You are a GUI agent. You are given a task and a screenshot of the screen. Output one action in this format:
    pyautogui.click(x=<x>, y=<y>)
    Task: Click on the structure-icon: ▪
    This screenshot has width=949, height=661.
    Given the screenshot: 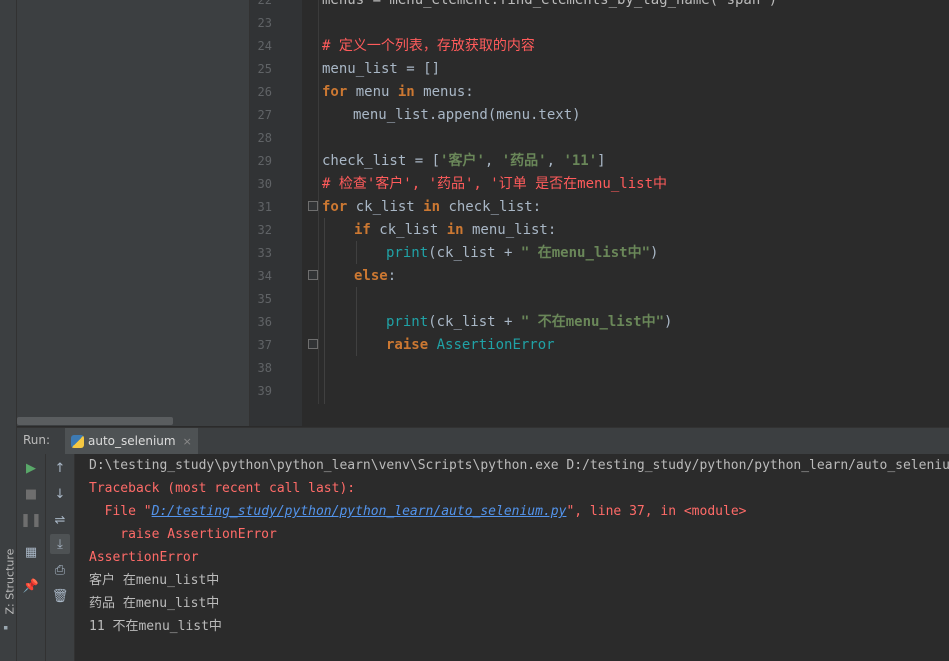 What is the action you would take?
    pyautogui.click(x=6, y=628)
    